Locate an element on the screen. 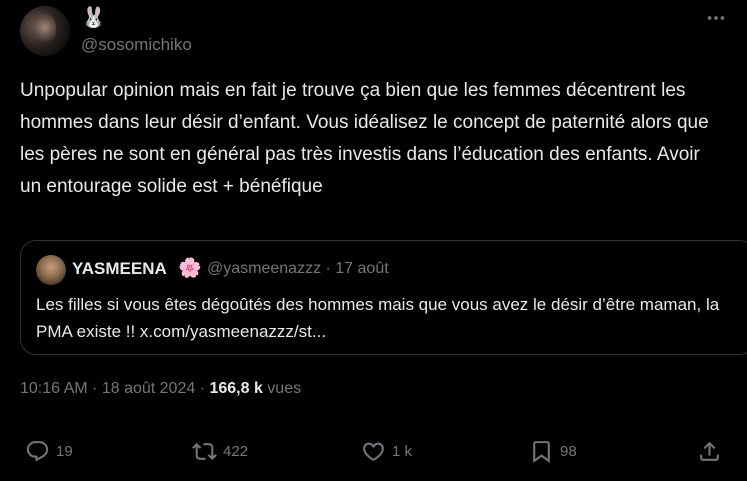  repost-icon is located at coordinates (204, 451).